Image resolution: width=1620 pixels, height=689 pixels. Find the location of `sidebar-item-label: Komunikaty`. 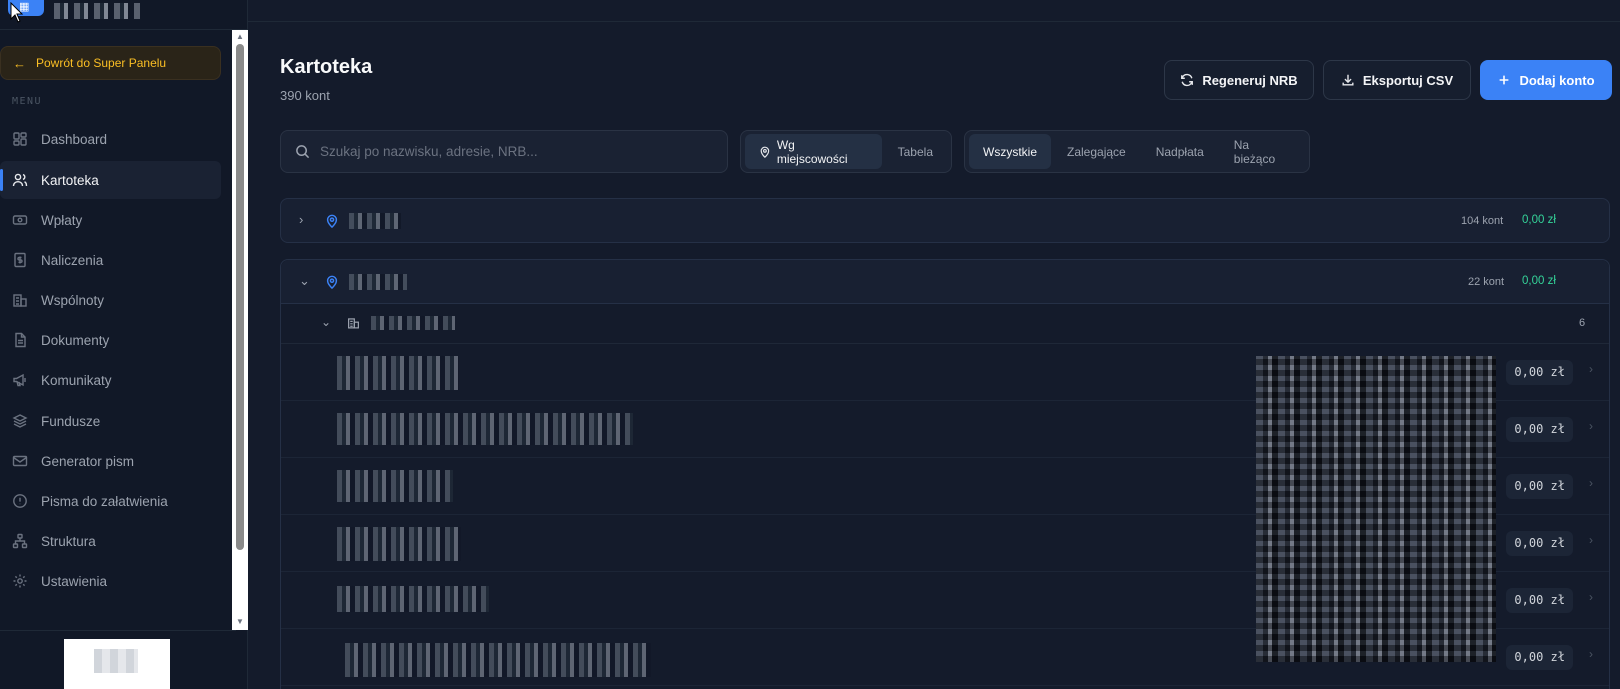

sidebar-item-label: Komunikaty is located at coordinates (76, 380).